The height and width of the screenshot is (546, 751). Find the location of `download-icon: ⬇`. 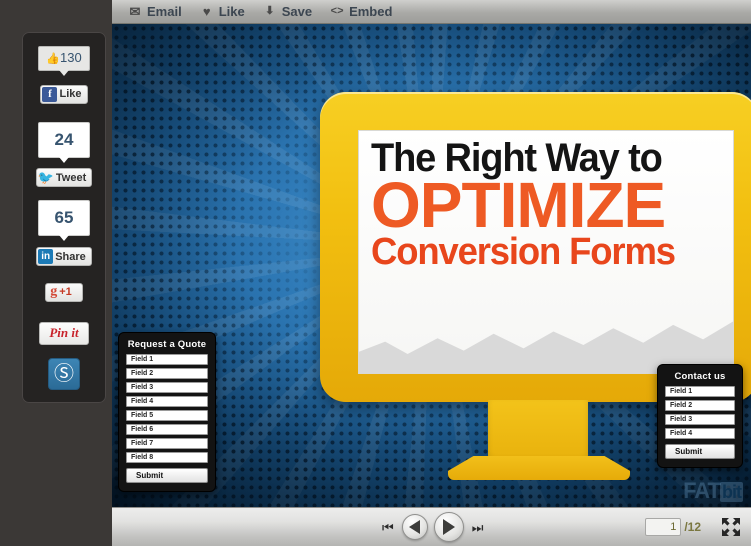

download-icon: ⬇ is located at coordinates (270, 11).